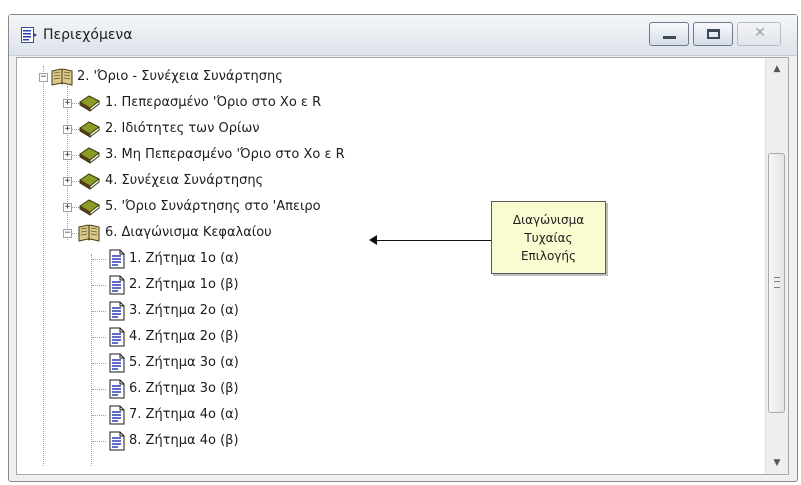 This screenshot has width=801, height=485. I want to click on scroll-up-arrow-icon: ▲, so click(777, 69).